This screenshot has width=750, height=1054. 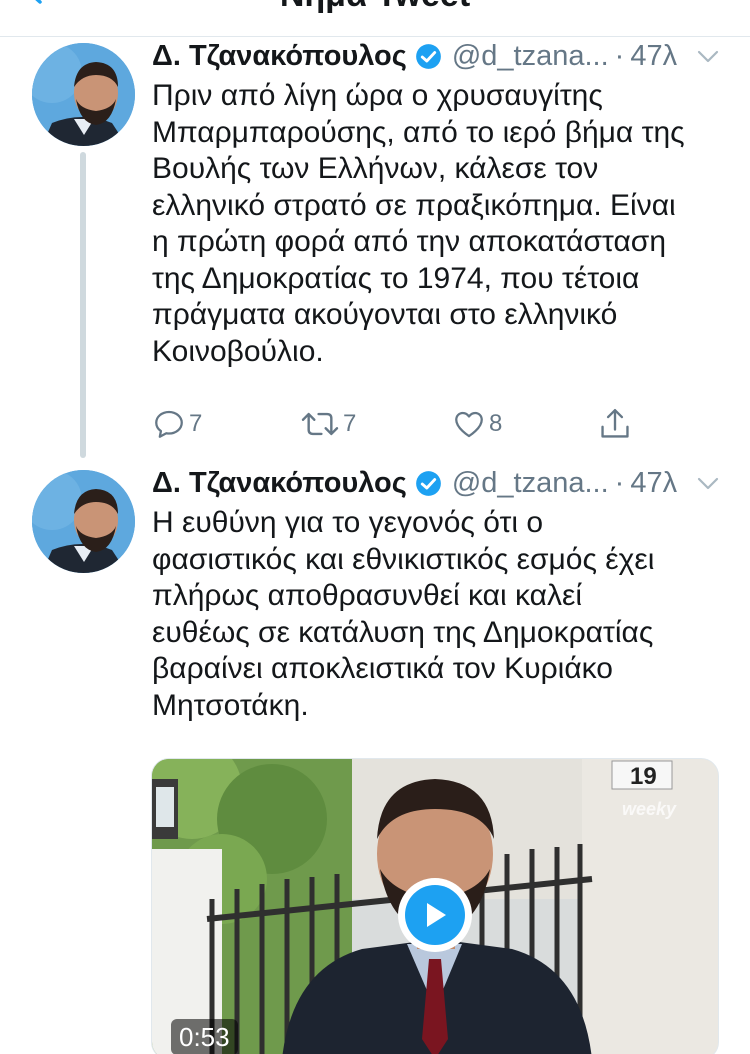 What do you see at coordinates (375, 6) in the screenshot?
I see `page-title: Νήμα Tweet` at bounding box center [375, 6].